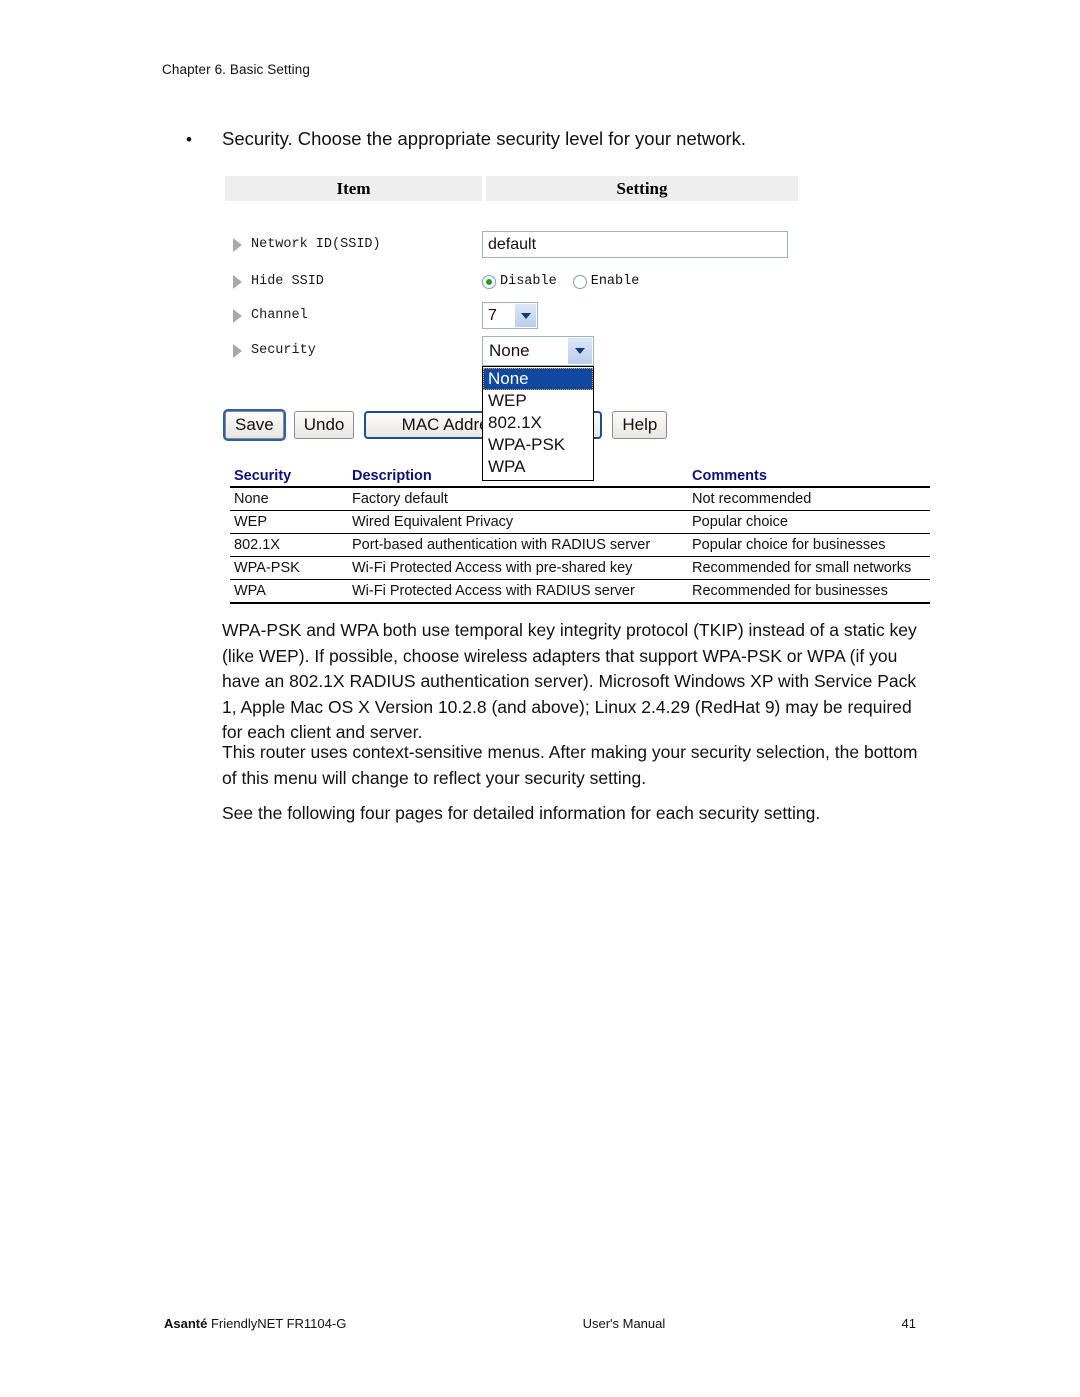 Image resolution: width=1080 pixels, height=1397 pixels. I want to click on row-label-security: Security, so click(353, 350).